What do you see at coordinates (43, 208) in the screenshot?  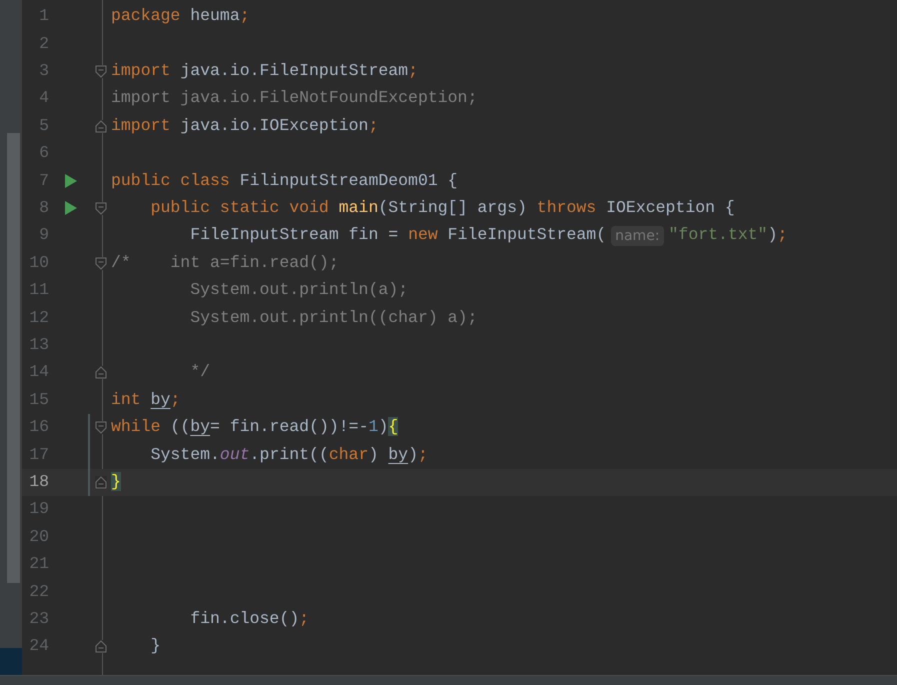 I see `line-number: 8` at bounding box center [43, 208].